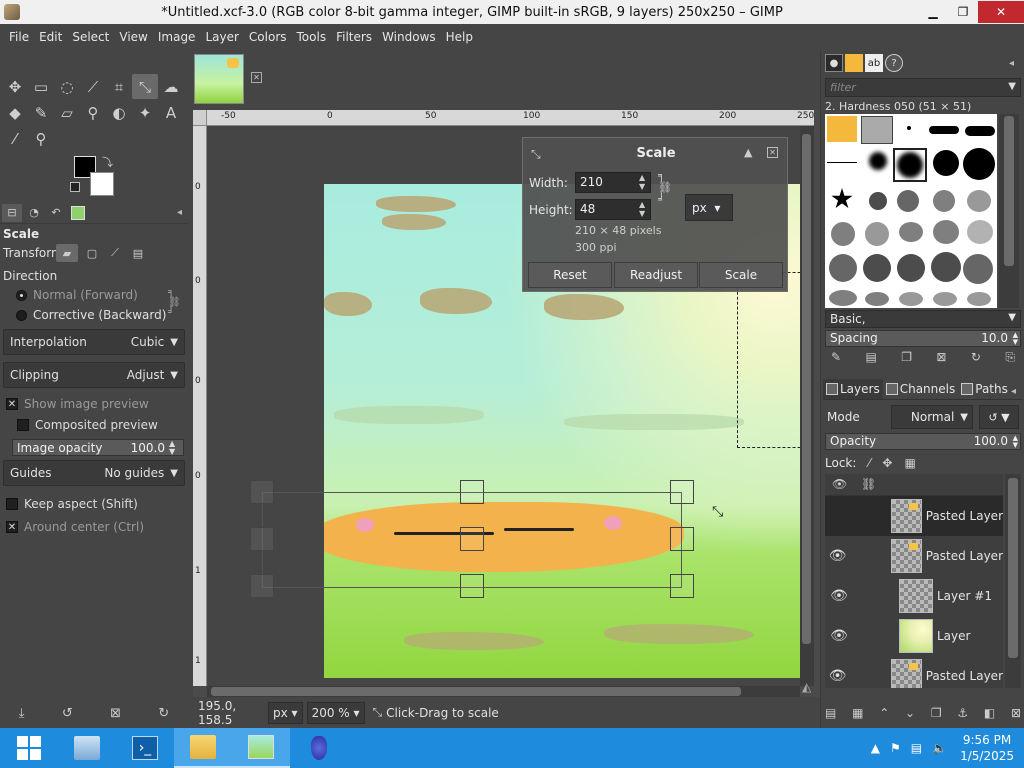 The width and height of the screenshot is (1024, 768). I want to click on horizontal-scrollbar, so click(503, 691).